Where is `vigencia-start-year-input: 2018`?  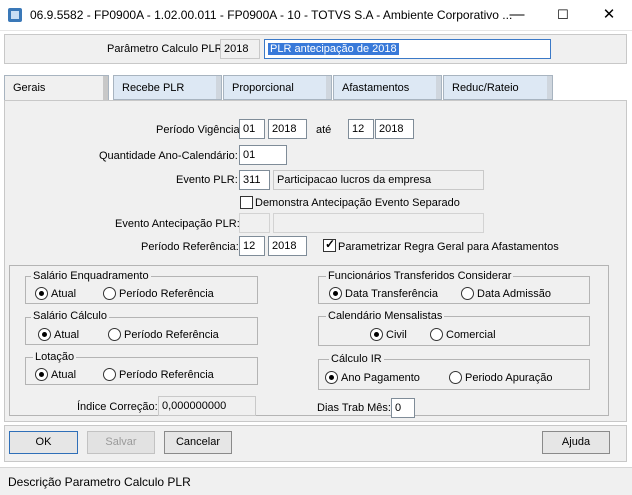
vigencia-start-year-input: 2018 is located at coordinates (287, 129).